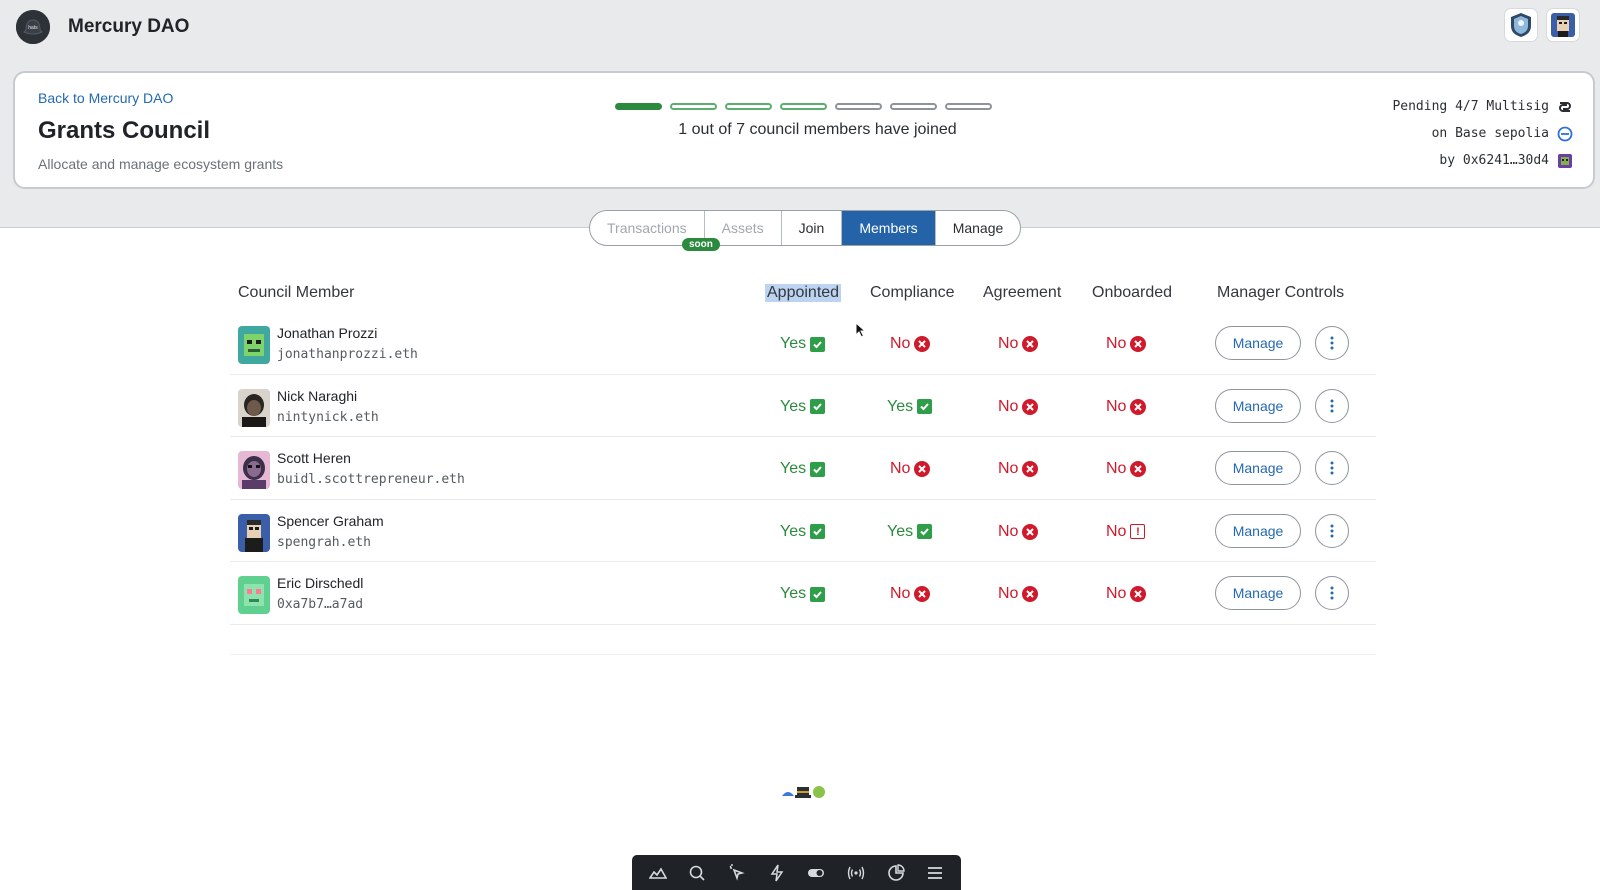  What do you see at coordinates (1565, 107) in the screenshot?
I see `safe-icon` at bounding box center [1565, 107].